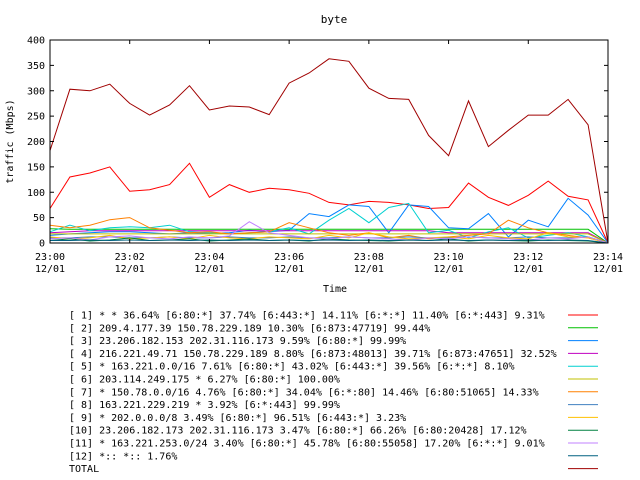 The image size is (640, 480). What do you see at coordinates (123, 456) in the screenshot?
I see `legend-label: [12] *:: *:: 1.76%` at bounding box center [123, 456].